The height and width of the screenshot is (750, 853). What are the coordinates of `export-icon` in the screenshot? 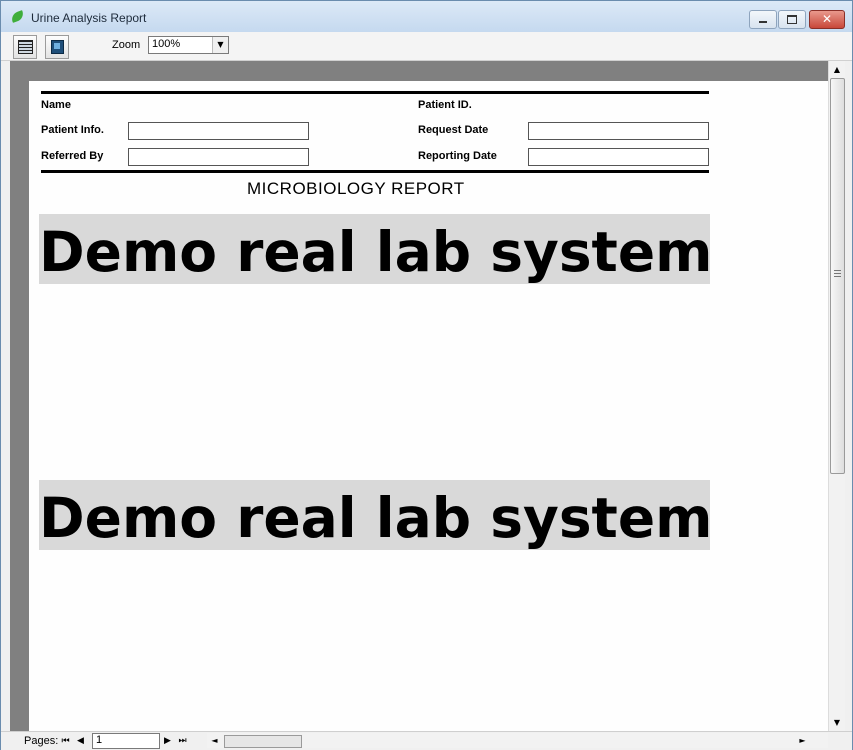 It's located at (57, 47).